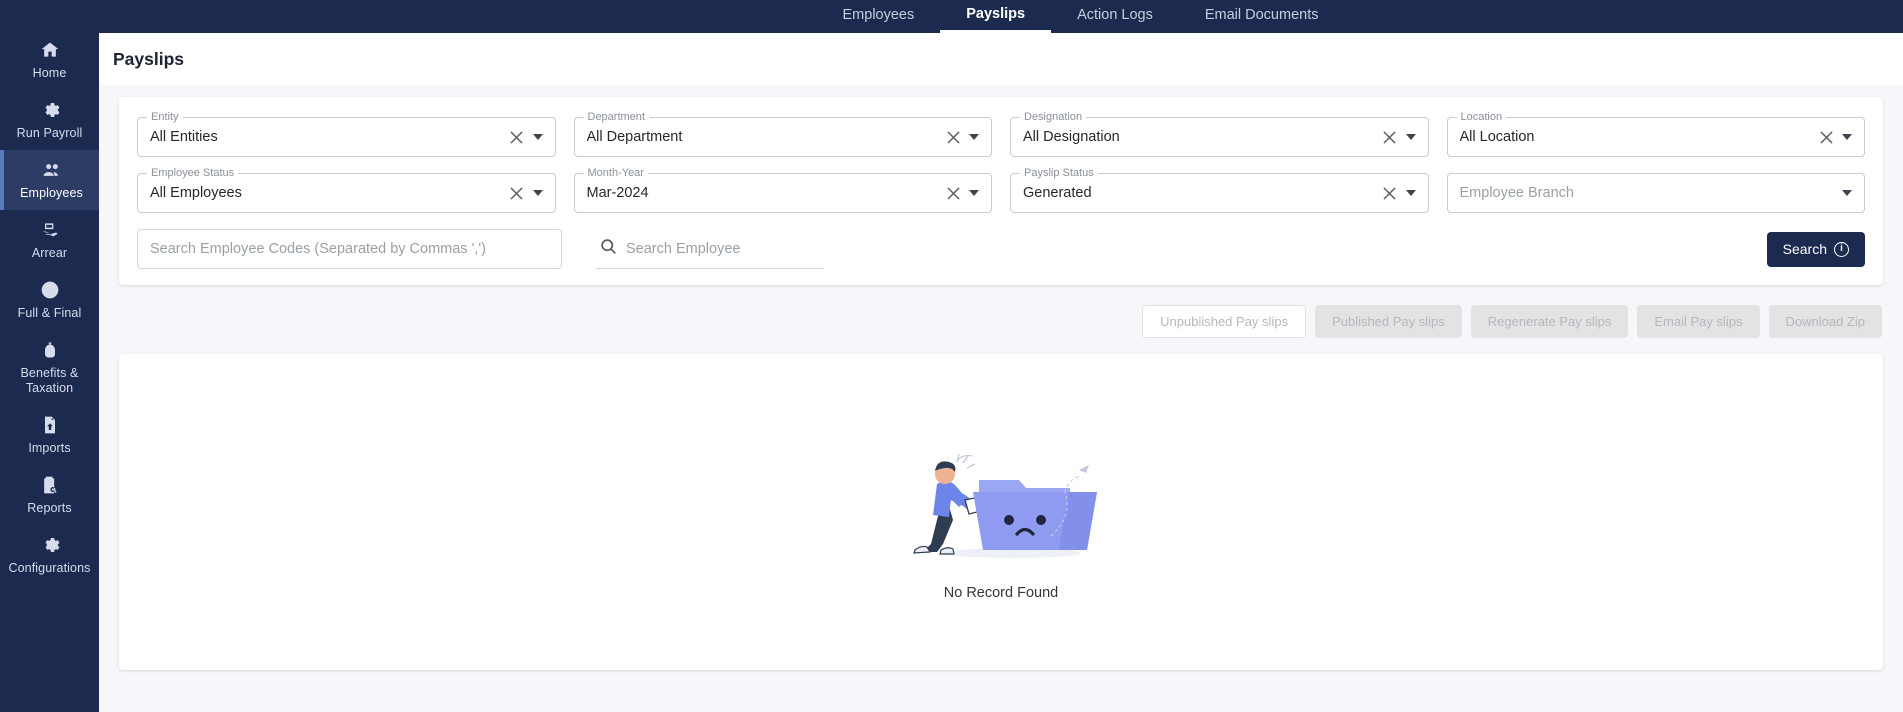  What do you see at coordinates (1698, 321) in the screenshot?
I see `email-payslips-button: Email Pay slips` at bounding box center [1698, 321].